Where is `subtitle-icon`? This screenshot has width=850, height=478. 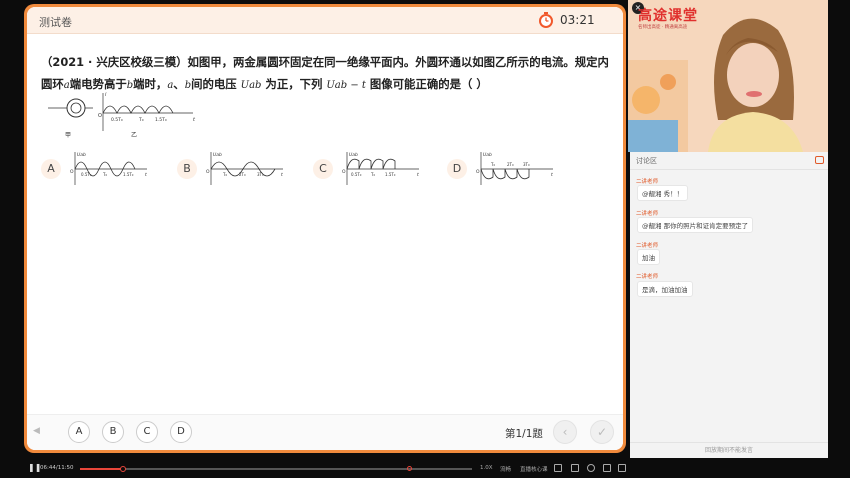
subtitle-icon is located at coordinates (558, 468).